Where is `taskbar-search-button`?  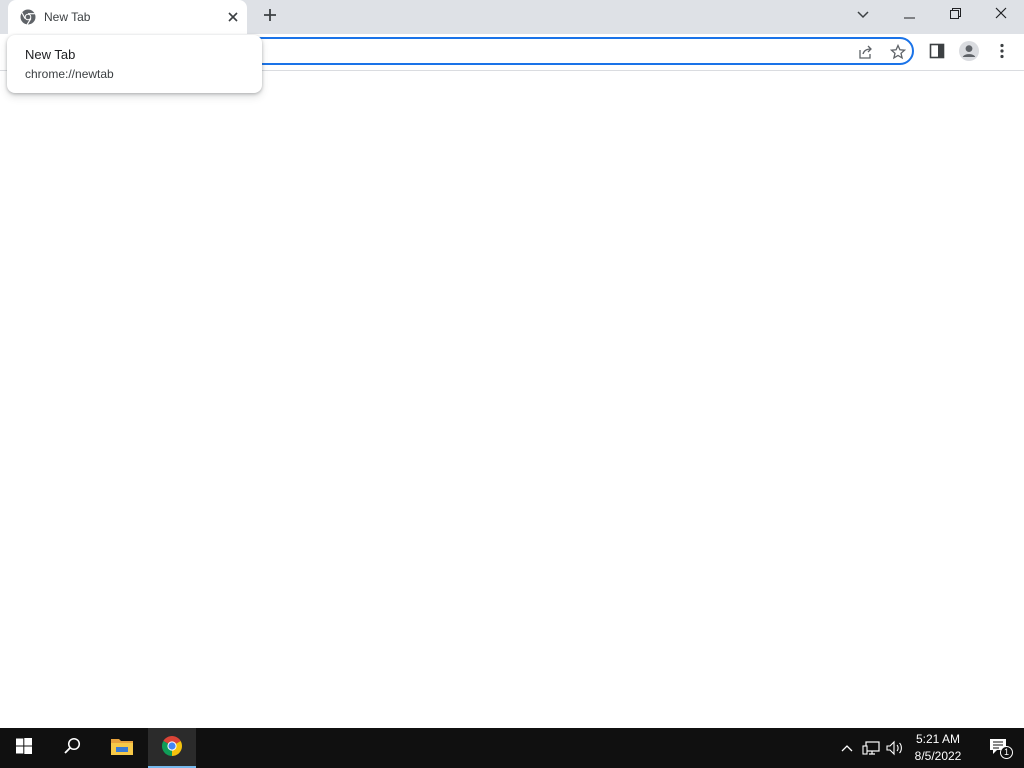
taskbar-search-button is located at coordinates (72, 748).